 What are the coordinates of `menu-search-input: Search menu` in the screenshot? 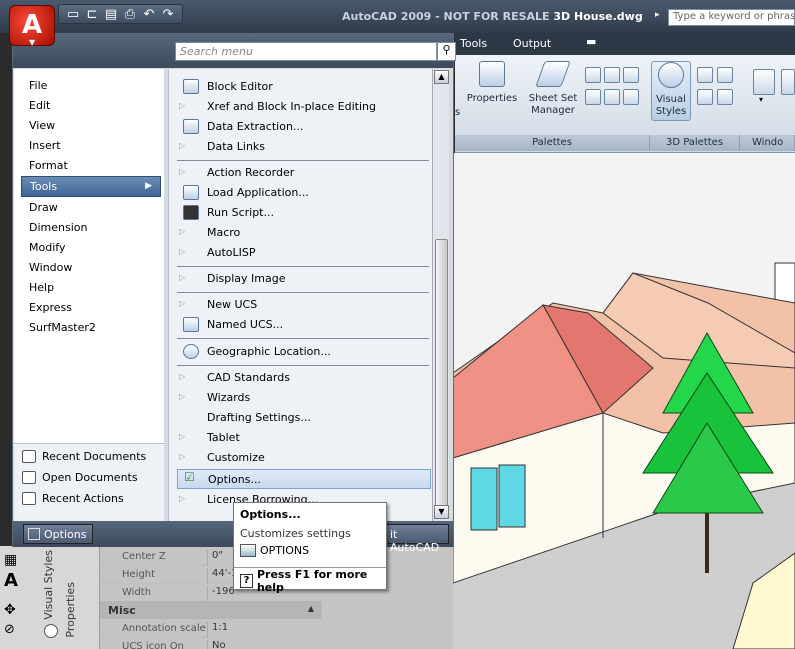 It's located at (306, 51).